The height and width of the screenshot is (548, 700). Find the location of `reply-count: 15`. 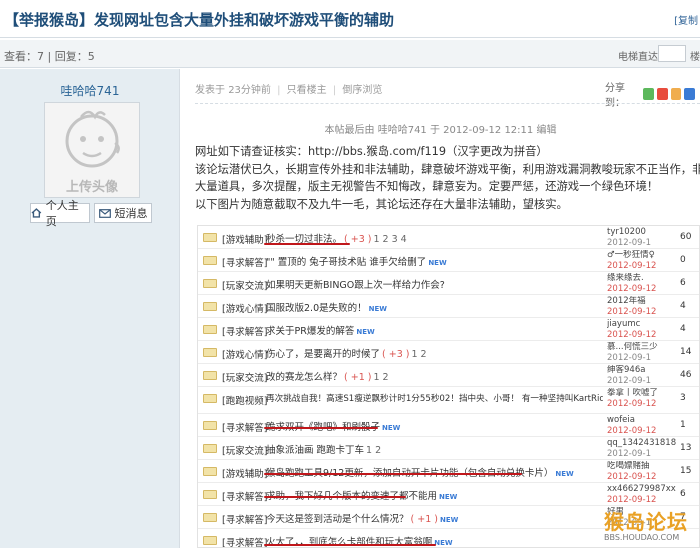

reply-count: 15 is located at coordinates (686, 471).